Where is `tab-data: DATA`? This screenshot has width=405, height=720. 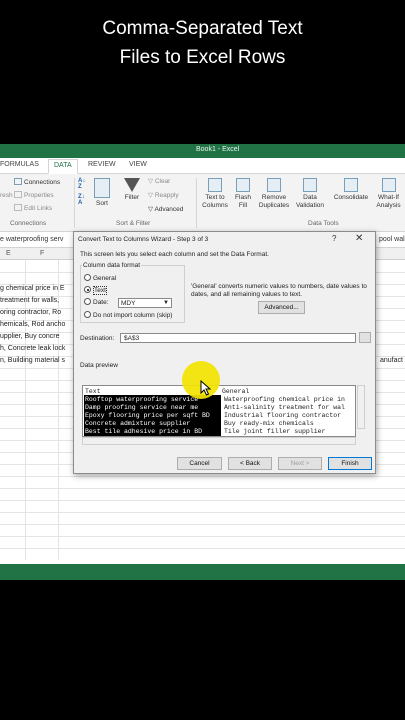
tab-data: DATA is located at coordinates (63, 166).